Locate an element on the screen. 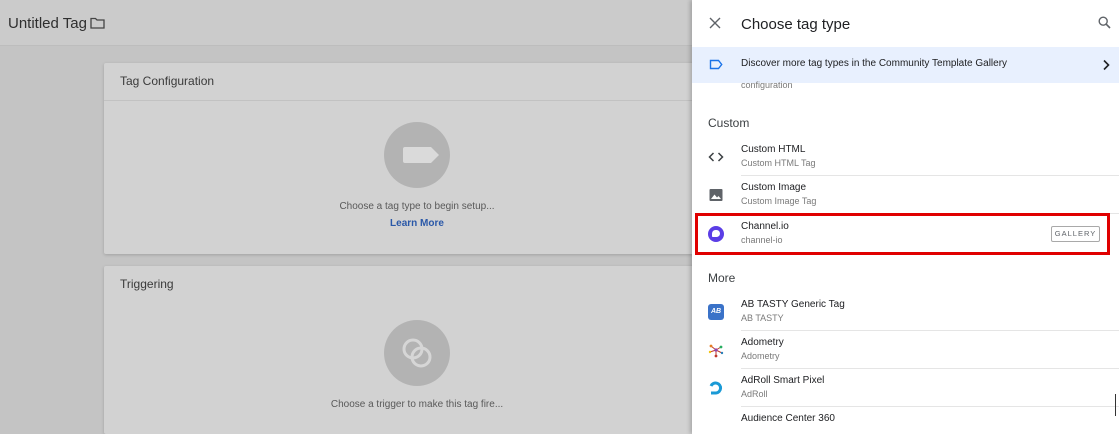 The width and height of the screenshot is (1119, 434). tag-type-adometry: Adometry Adometry is located at coordinates (905, 350).